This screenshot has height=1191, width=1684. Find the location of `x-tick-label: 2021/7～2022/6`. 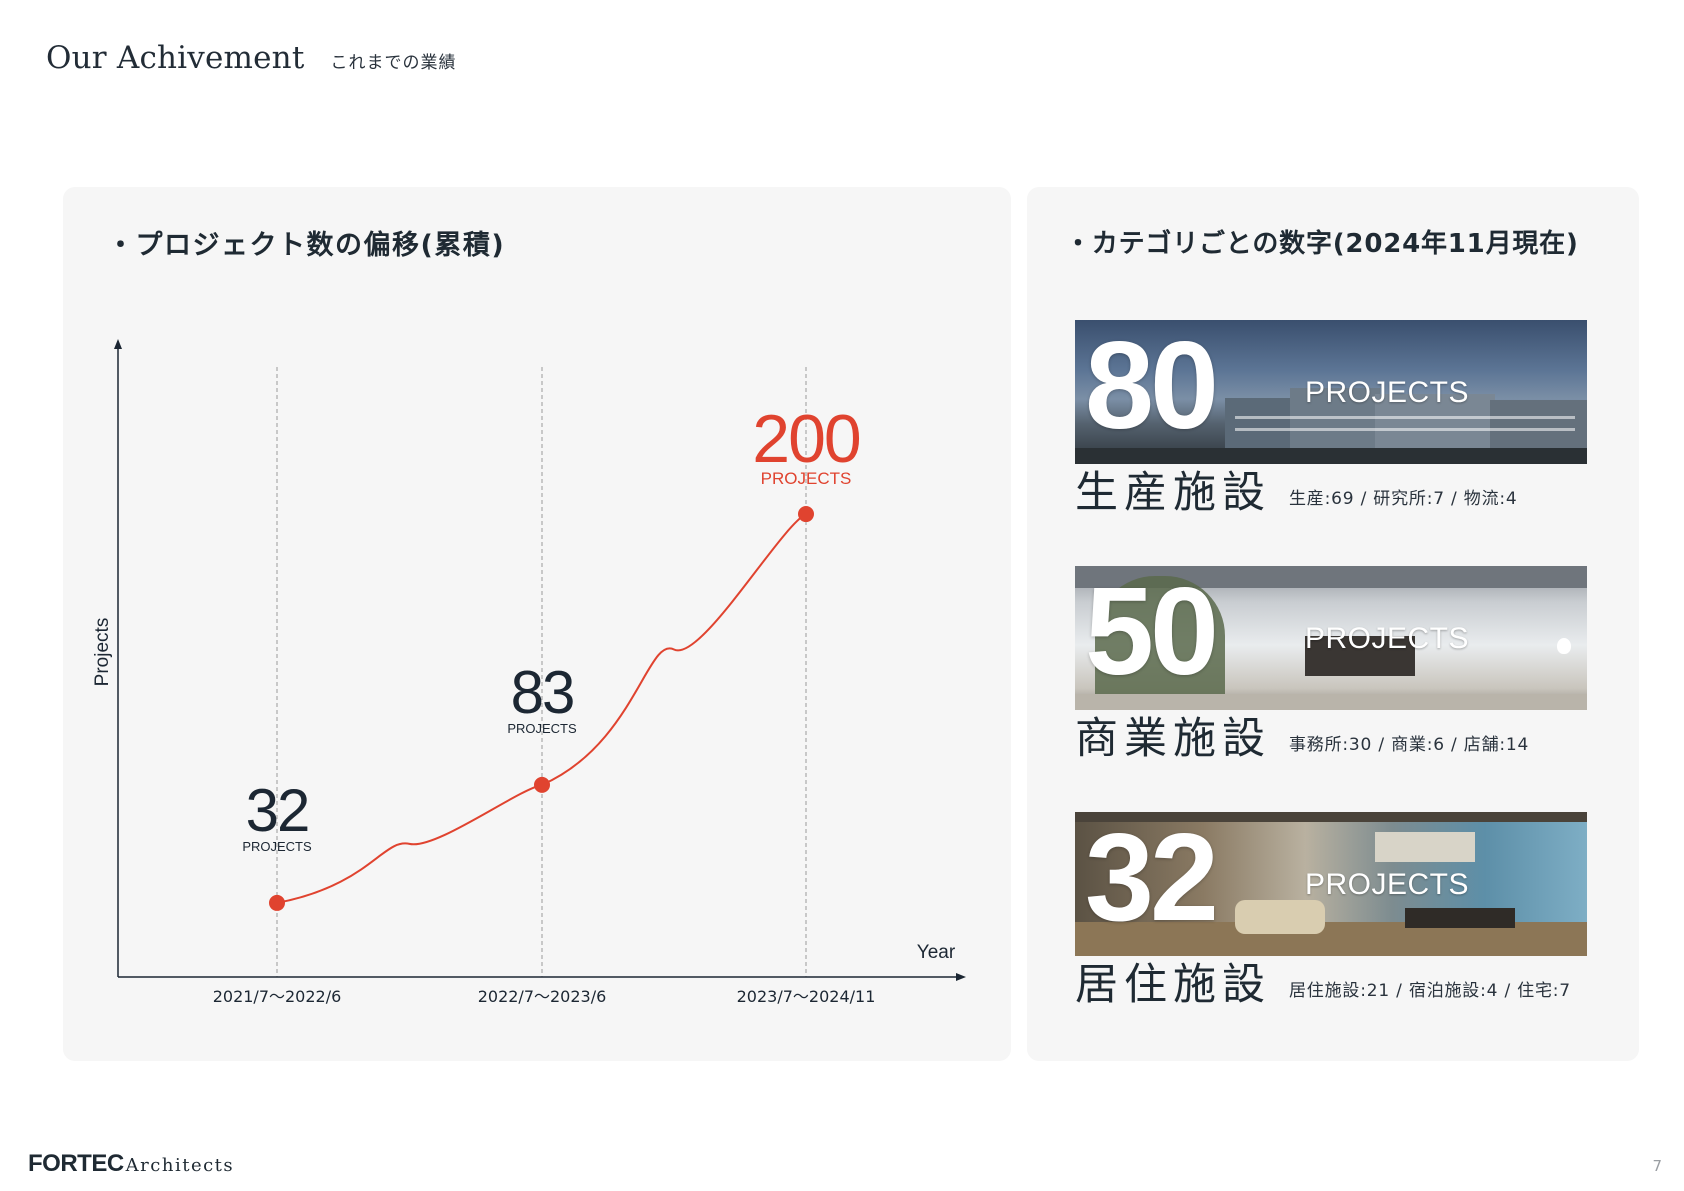

x-tick-label: 2021/7～2022/6 is located at coordinates (277, 996).